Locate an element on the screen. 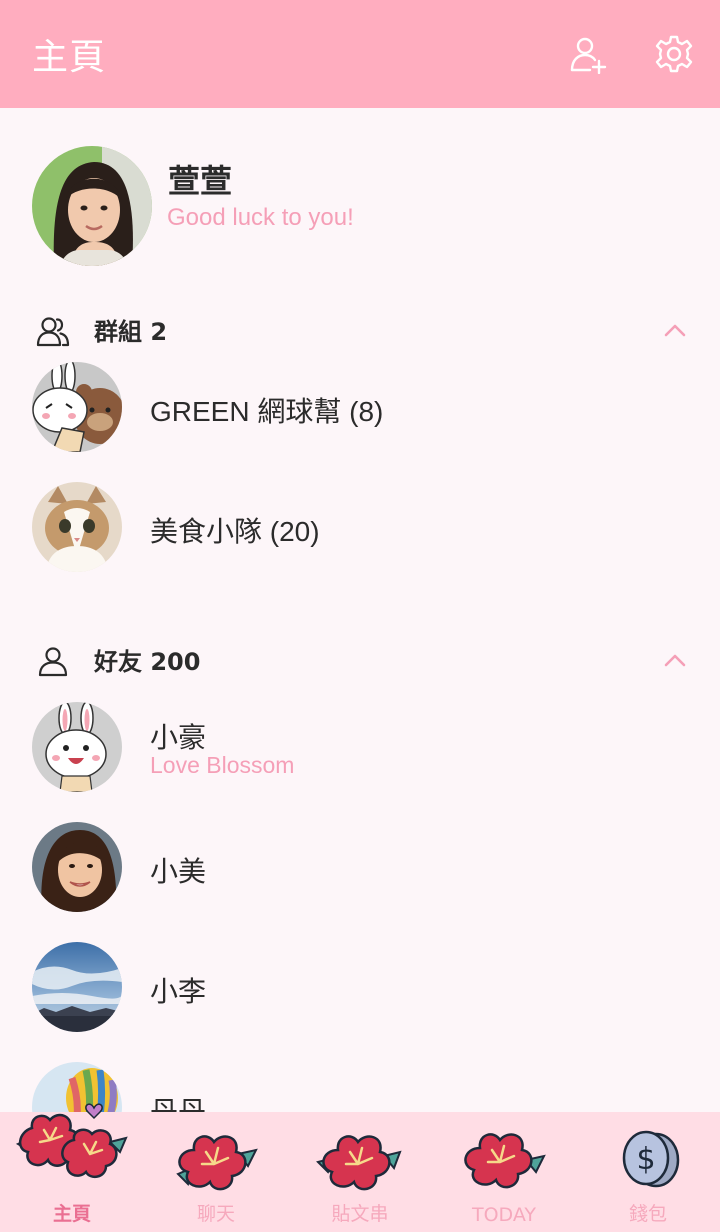  friends-section-header: 好友 200 is located at coordinates (360, 660).